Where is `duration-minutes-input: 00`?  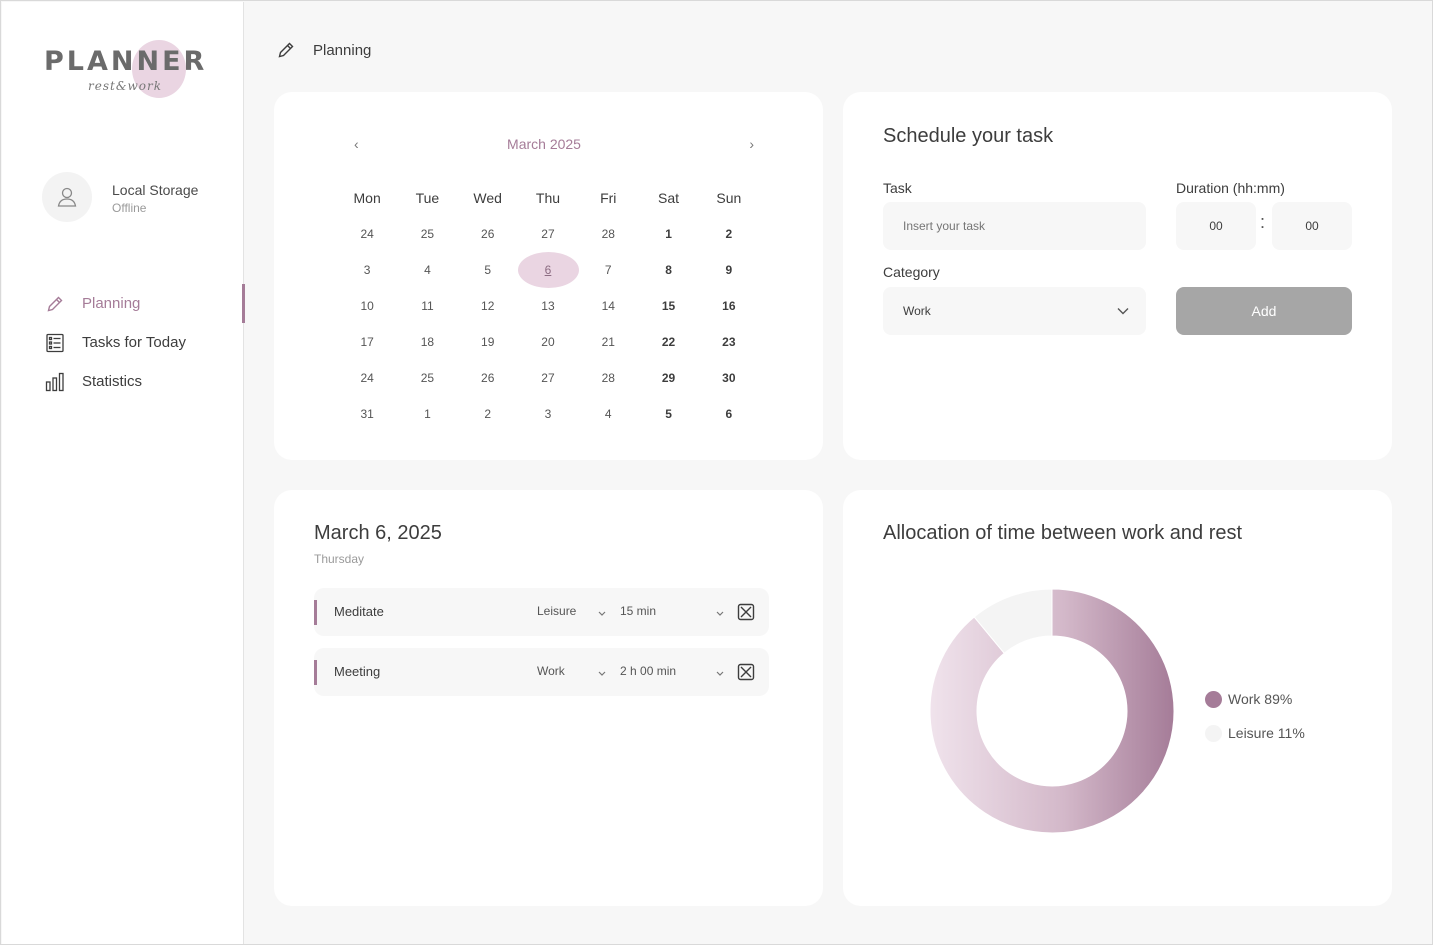 duration-minutes-input: 00 is located at coordinates (1312, 226).